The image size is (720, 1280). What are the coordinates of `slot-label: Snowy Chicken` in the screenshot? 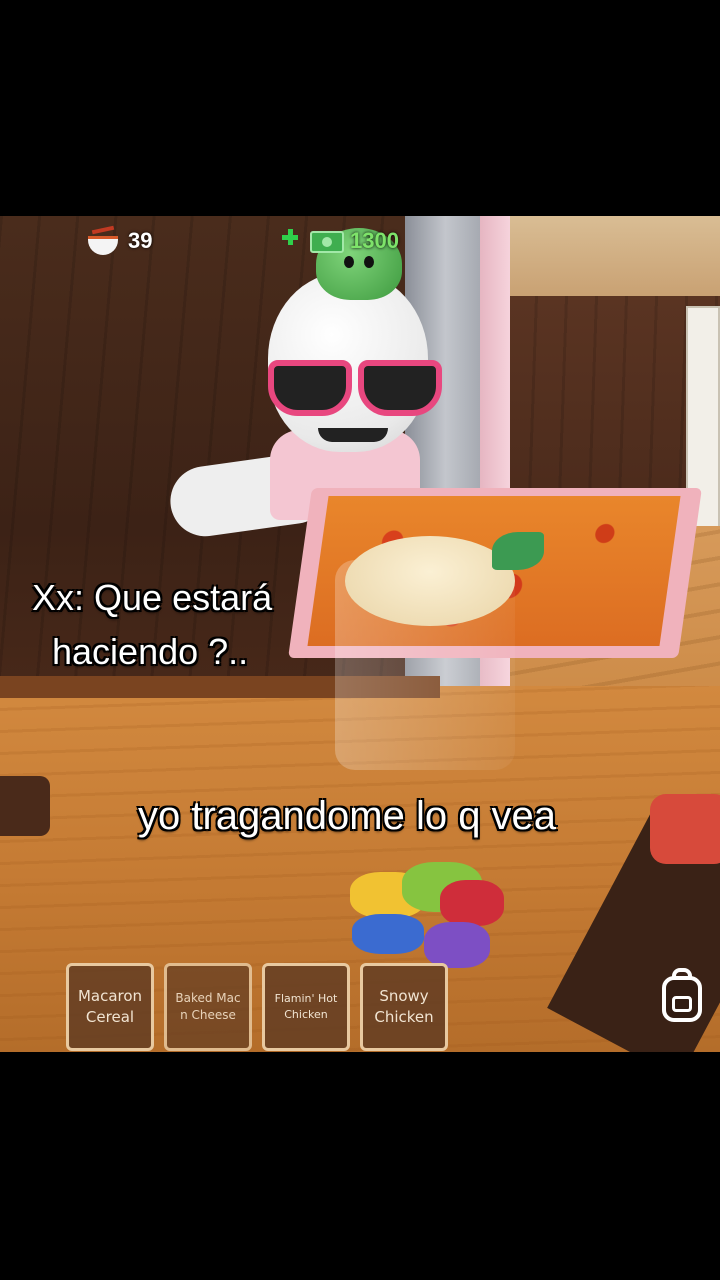 It's located at (404, 1006).